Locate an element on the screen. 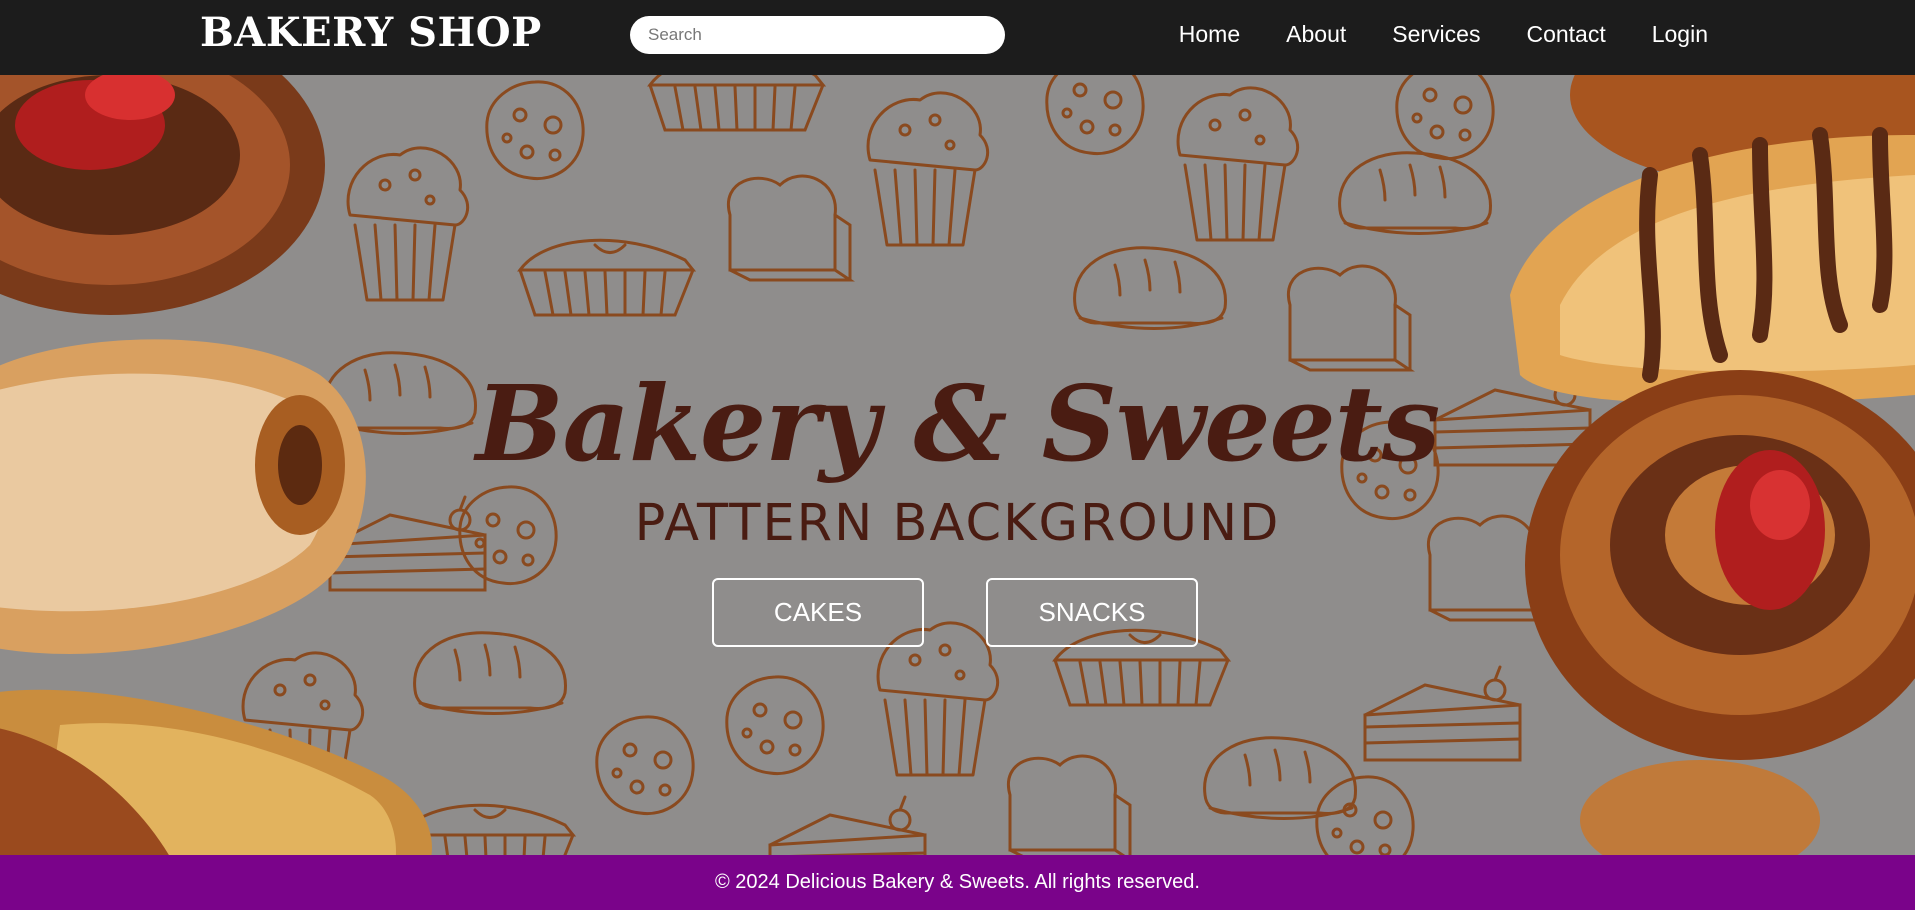 The width and height of the screenshot is (1915, 910). nav-link-services: Services is located at coordinates (1436, 34).